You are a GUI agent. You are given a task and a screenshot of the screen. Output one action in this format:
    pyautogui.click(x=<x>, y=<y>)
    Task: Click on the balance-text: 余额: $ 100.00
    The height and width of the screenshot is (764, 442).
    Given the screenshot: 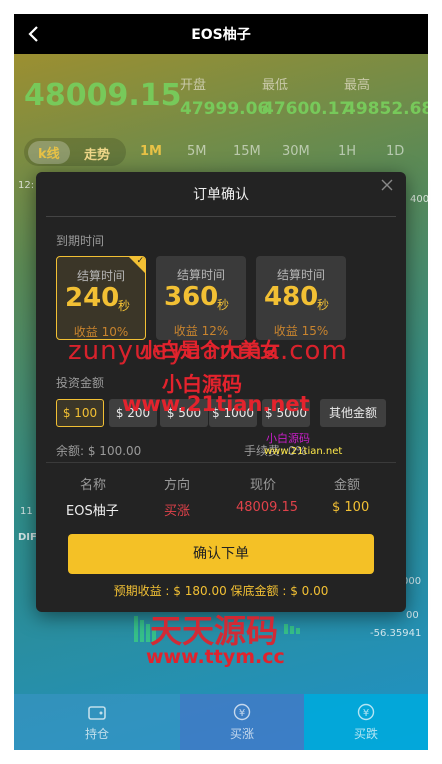 What is the action you would take?
    pyautogui.click(x=99, y=451)
    